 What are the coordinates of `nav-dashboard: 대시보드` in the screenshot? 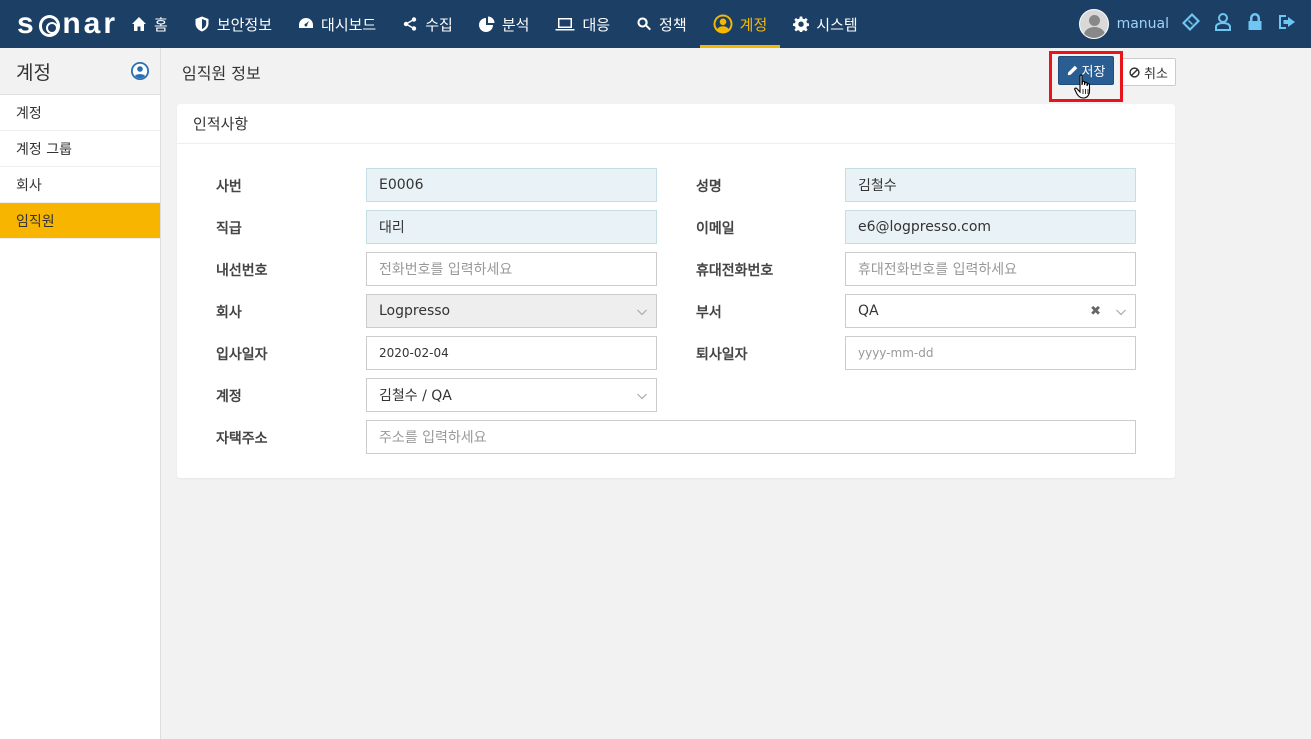 It's located at (337, 24).